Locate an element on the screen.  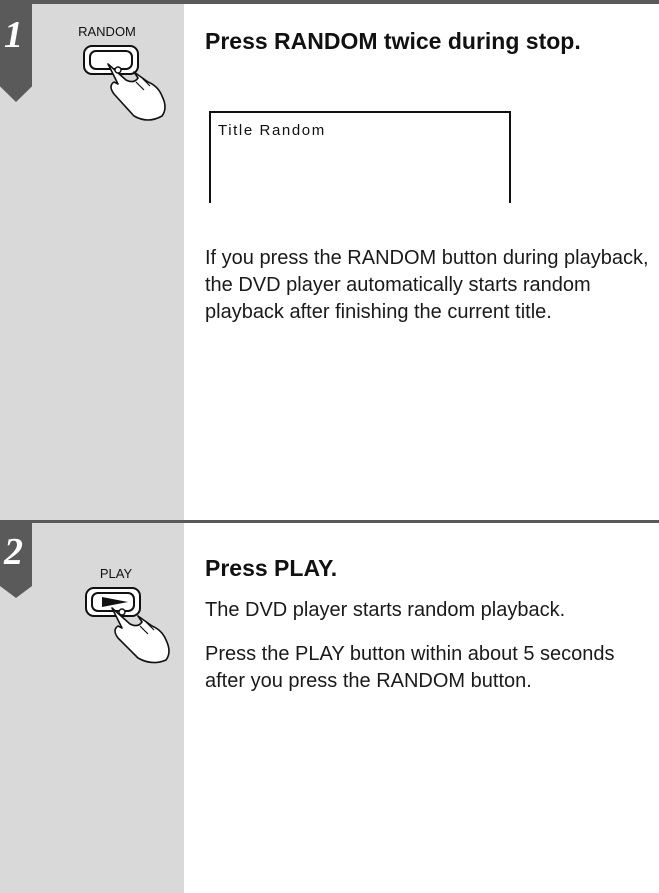
display-screen-text: Title Random is located at coordinates (272, 130).